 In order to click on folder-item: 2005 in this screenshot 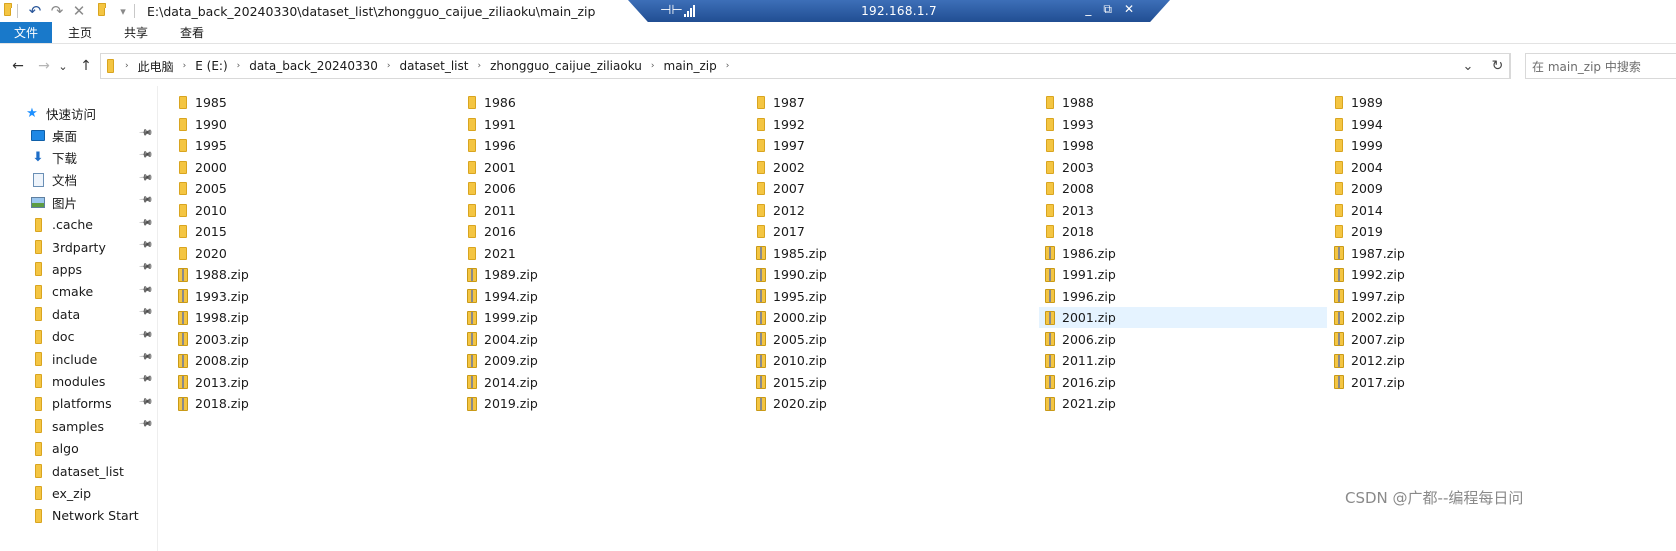, I will do `click(316, 188)`.